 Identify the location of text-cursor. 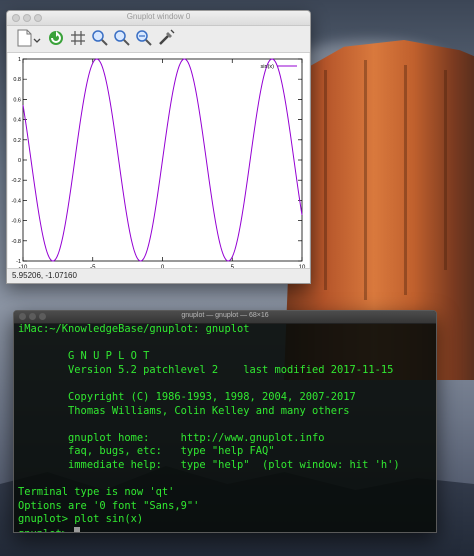
(77, 529).